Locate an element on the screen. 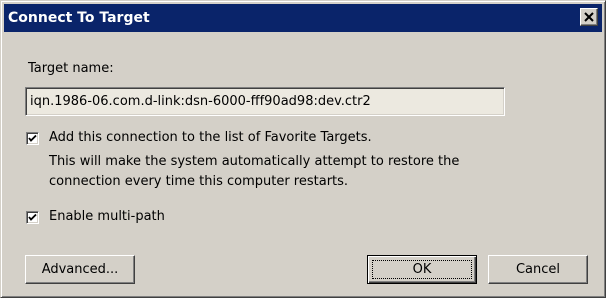 This screenshot has width=615, height=307. favorite-targets-checkbox is located at coordinates (32, 138).